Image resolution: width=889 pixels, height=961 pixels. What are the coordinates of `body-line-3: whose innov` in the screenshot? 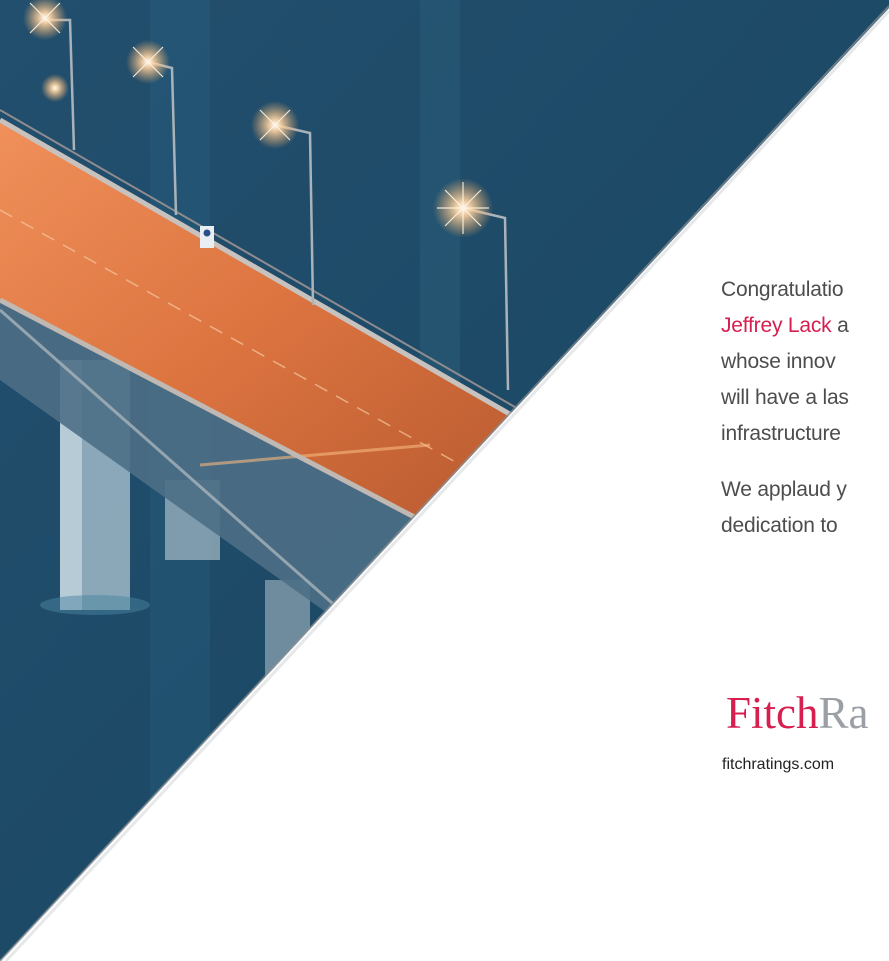 It's located at (778, 361).